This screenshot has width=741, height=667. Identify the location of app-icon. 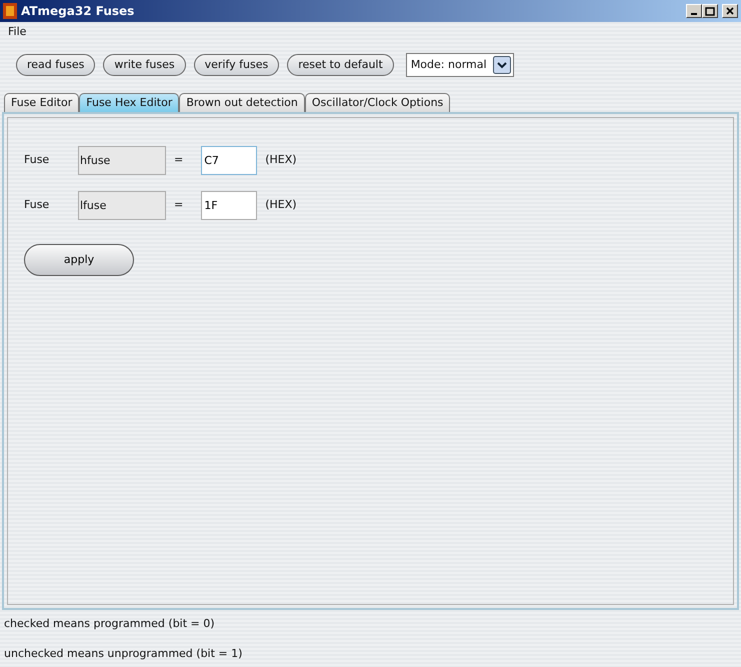
(10, 11).